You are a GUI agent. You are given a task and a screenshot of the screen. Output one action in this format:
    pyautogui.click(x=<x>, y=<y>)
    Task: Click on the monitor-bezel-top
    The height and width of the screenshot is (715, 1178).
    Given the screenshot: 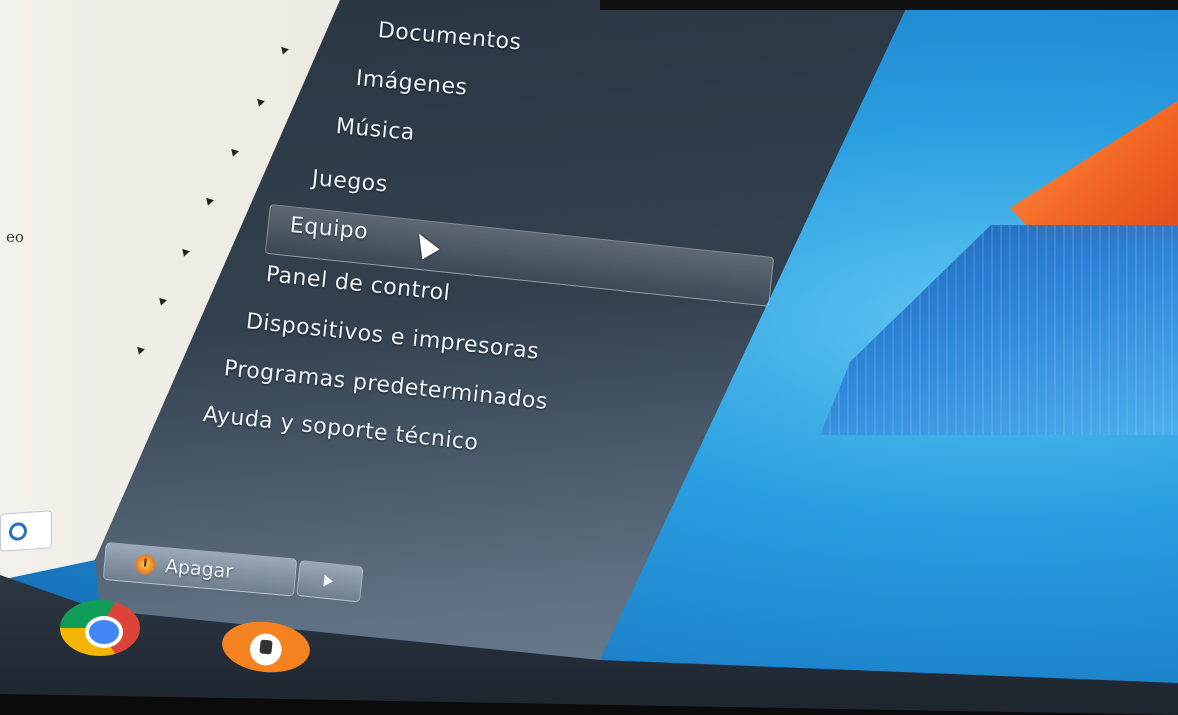 What is the action you would take?
    pyautogui.click(x=889, y=5)
    